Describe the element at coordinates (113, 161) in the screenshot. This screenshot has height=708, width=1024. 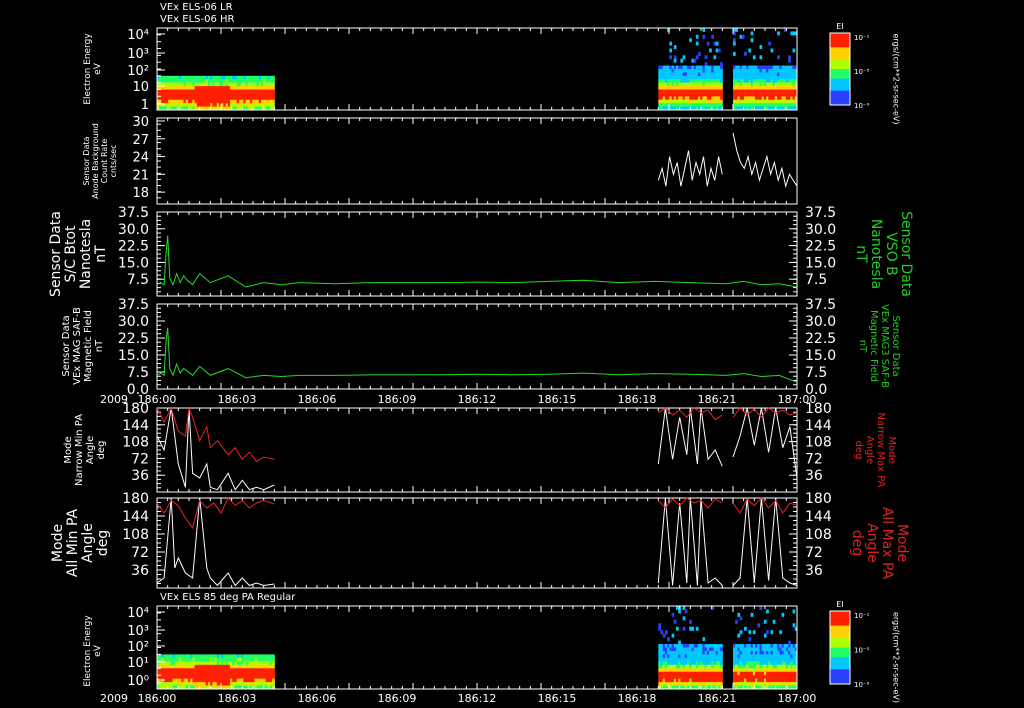
I see `ylabel-anode-line: cnts/sec` at that location.